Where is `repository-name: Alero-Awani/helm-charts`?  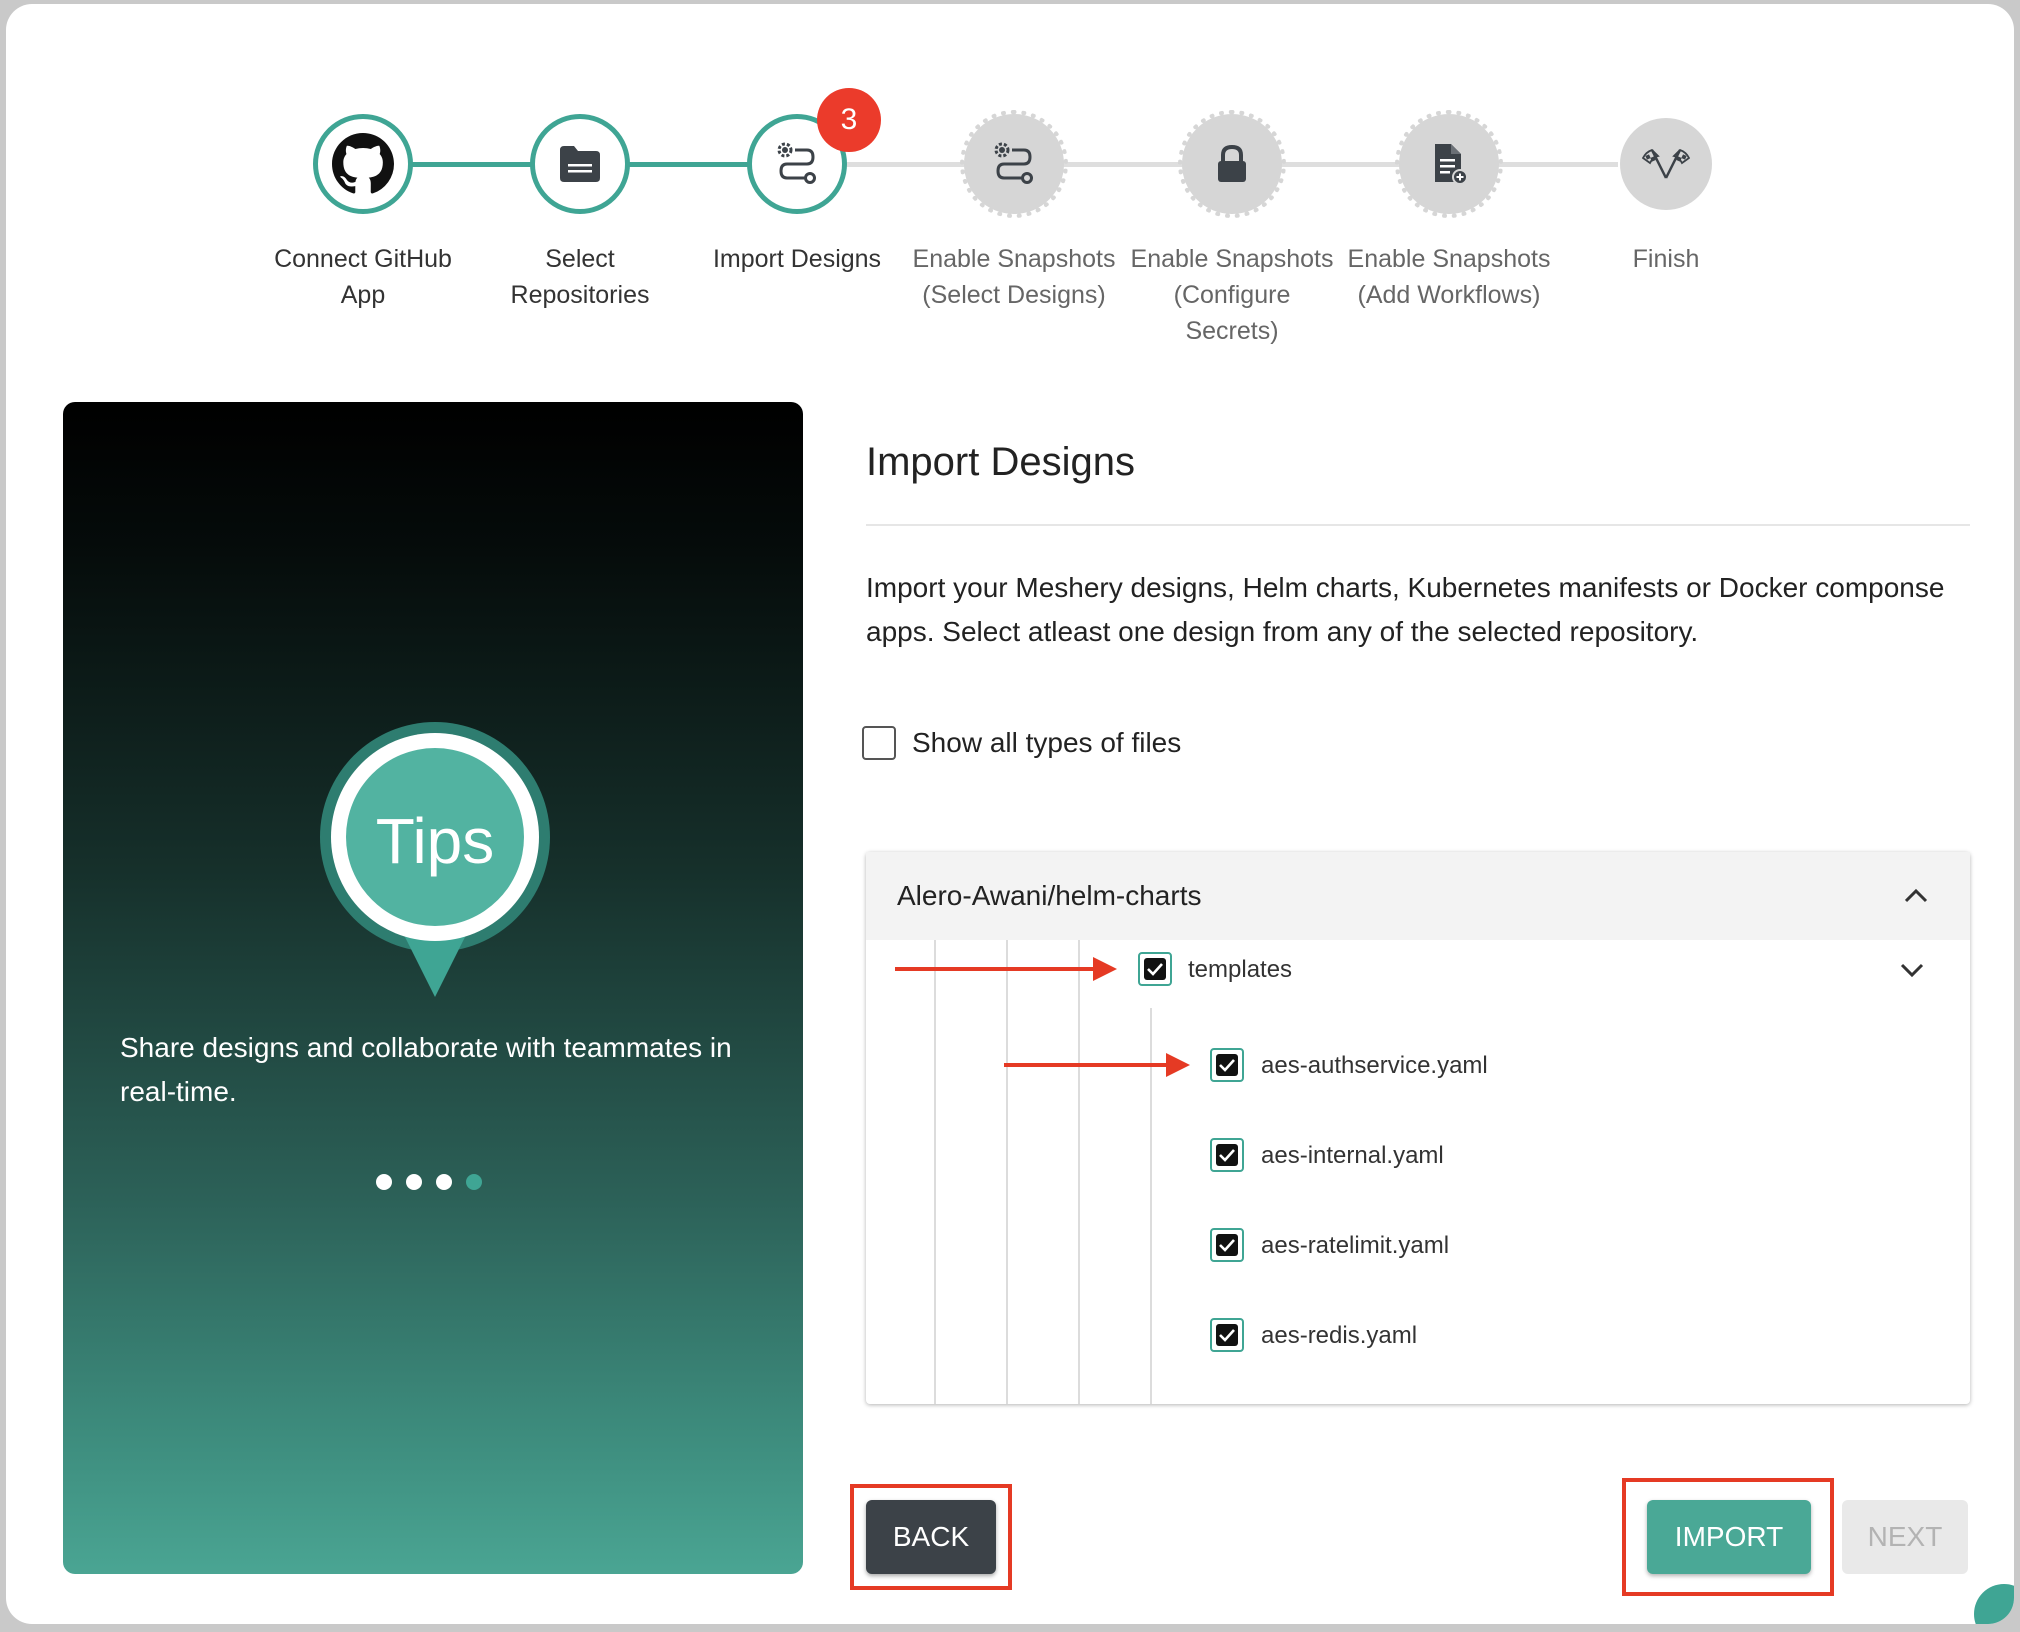
repository-name: Alero-Awani/helm-charts is located at coordinates (1049, 895).